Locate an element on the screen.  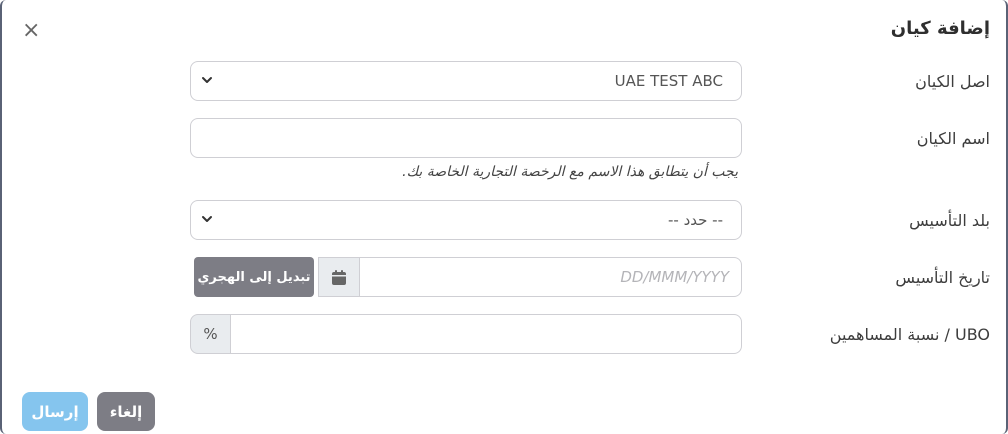
calendar-button is located at coordinates (339, 277).